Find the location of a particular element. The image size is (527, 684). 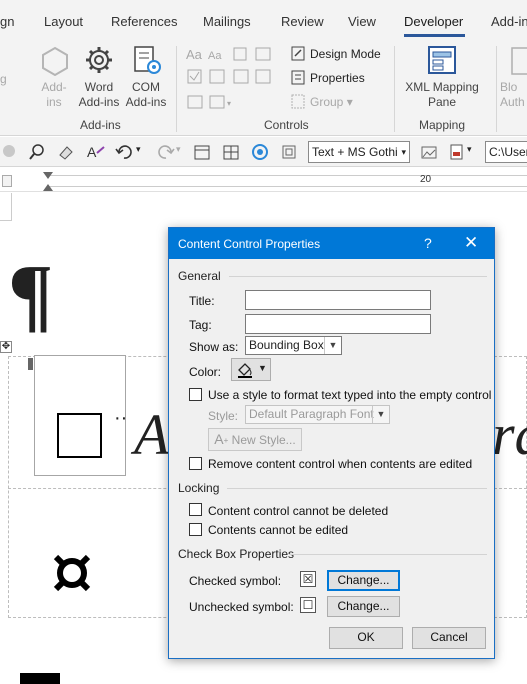

calendar-icon is located at coordinates (202, 153).